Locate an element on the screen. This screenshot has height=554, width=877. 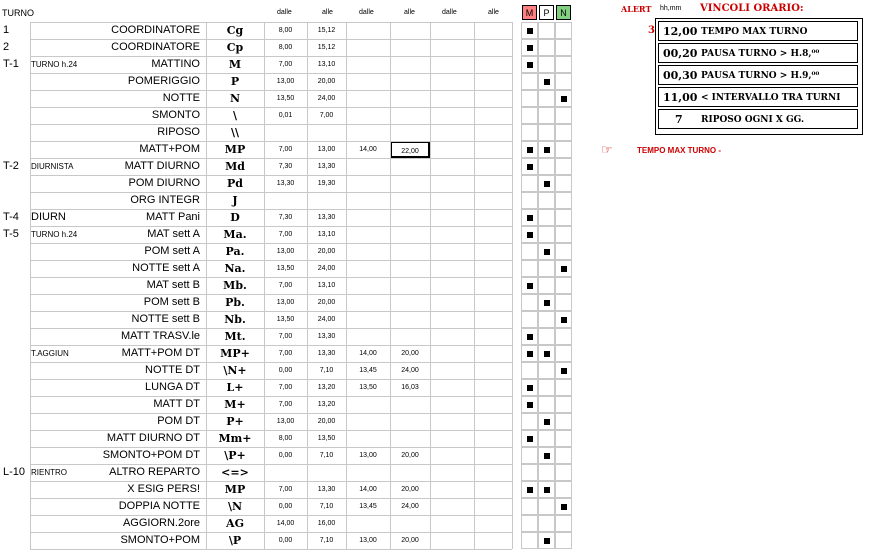
shift-symbol: Cp is located at coordinates (235, 47).